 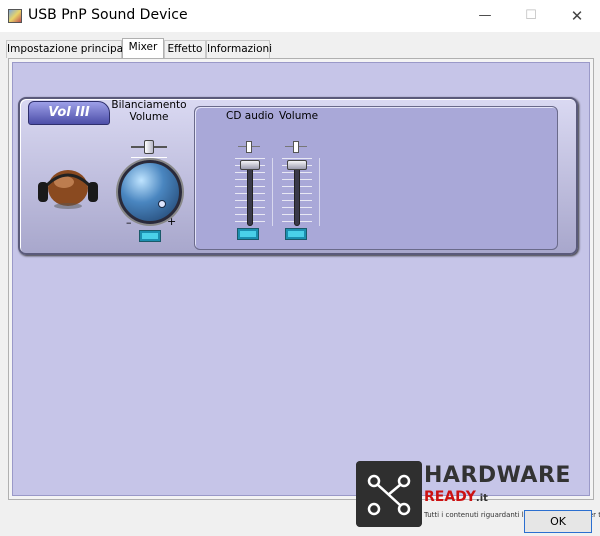 I want to click on tab-informazioni: Informazioni, so click(x=239, y=49).